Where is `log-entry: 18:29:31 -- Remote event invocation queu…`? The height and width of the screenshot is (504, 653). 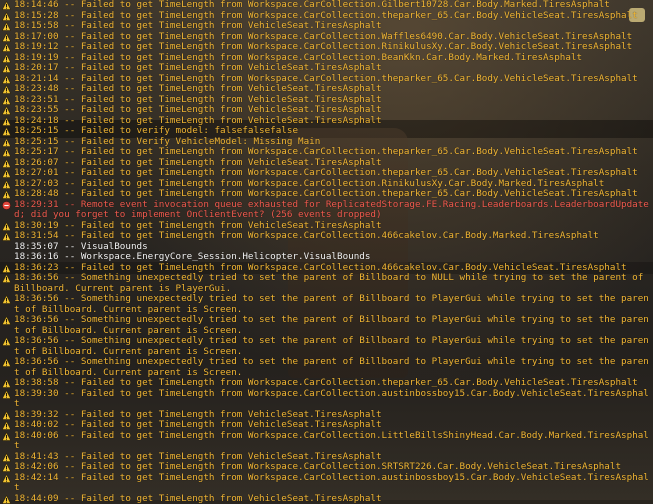
log-entry: 18:29:31 -- Remote event invocation queu… is located at coordinates (326, 210).